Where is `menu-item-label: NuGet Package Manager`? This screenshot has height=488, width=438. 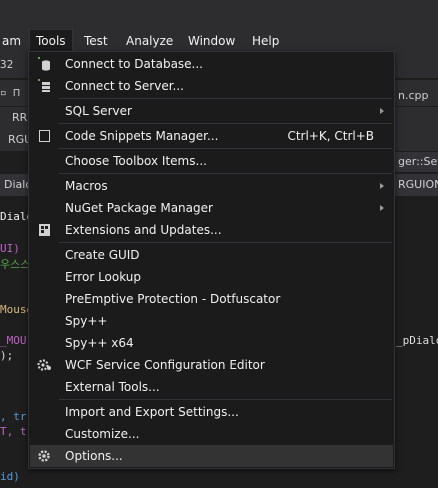
menu-item-label: NuGet Package Manager is located at coordinates (139, 208).